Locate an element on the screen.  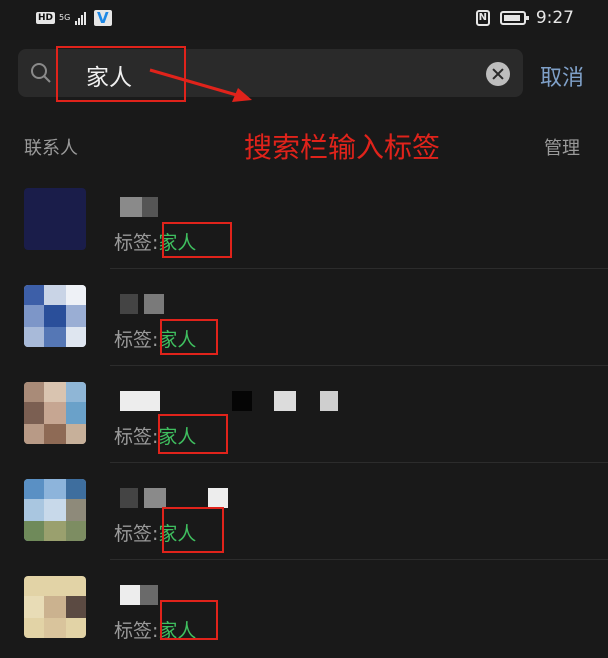
signal-icon is located at coordinates (81, 18).